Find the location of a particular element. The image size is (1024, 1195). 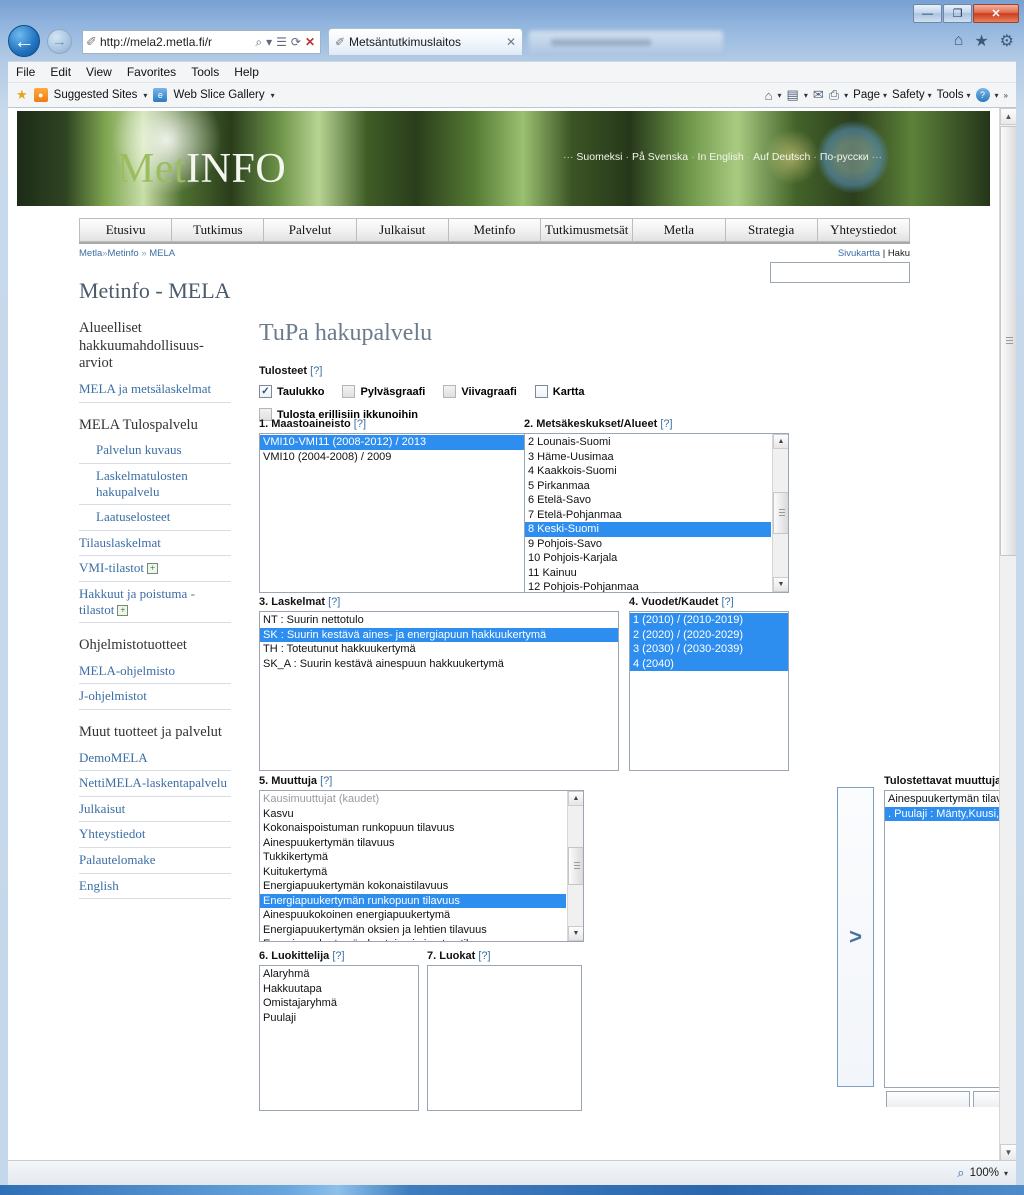

print-icon: ⎙ is located at coordinates (834, 95).